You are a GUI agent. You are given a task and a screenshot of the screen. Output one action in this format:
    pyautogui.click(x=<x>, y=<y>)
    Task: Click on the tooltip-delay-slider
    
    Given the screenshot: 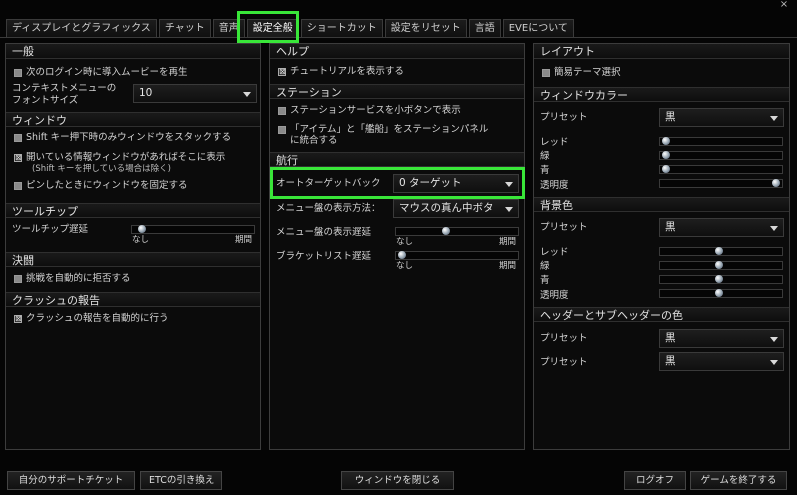 What is the action you would take?
    pyautogui.click(x=193, y=229)
    